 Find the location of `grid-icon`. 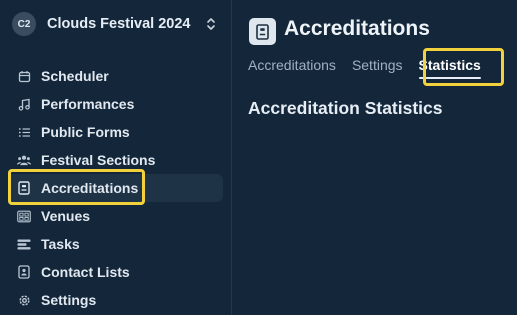

grid-icon is located at coordinates (24, 216).